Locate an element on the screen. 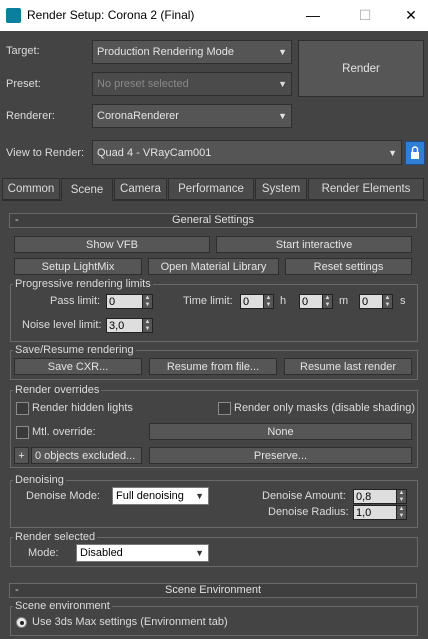 The width and height of the screenshot is (428, 639). denoise-mode-select: Full denoising ▼ is located at coordinates (160, 496).